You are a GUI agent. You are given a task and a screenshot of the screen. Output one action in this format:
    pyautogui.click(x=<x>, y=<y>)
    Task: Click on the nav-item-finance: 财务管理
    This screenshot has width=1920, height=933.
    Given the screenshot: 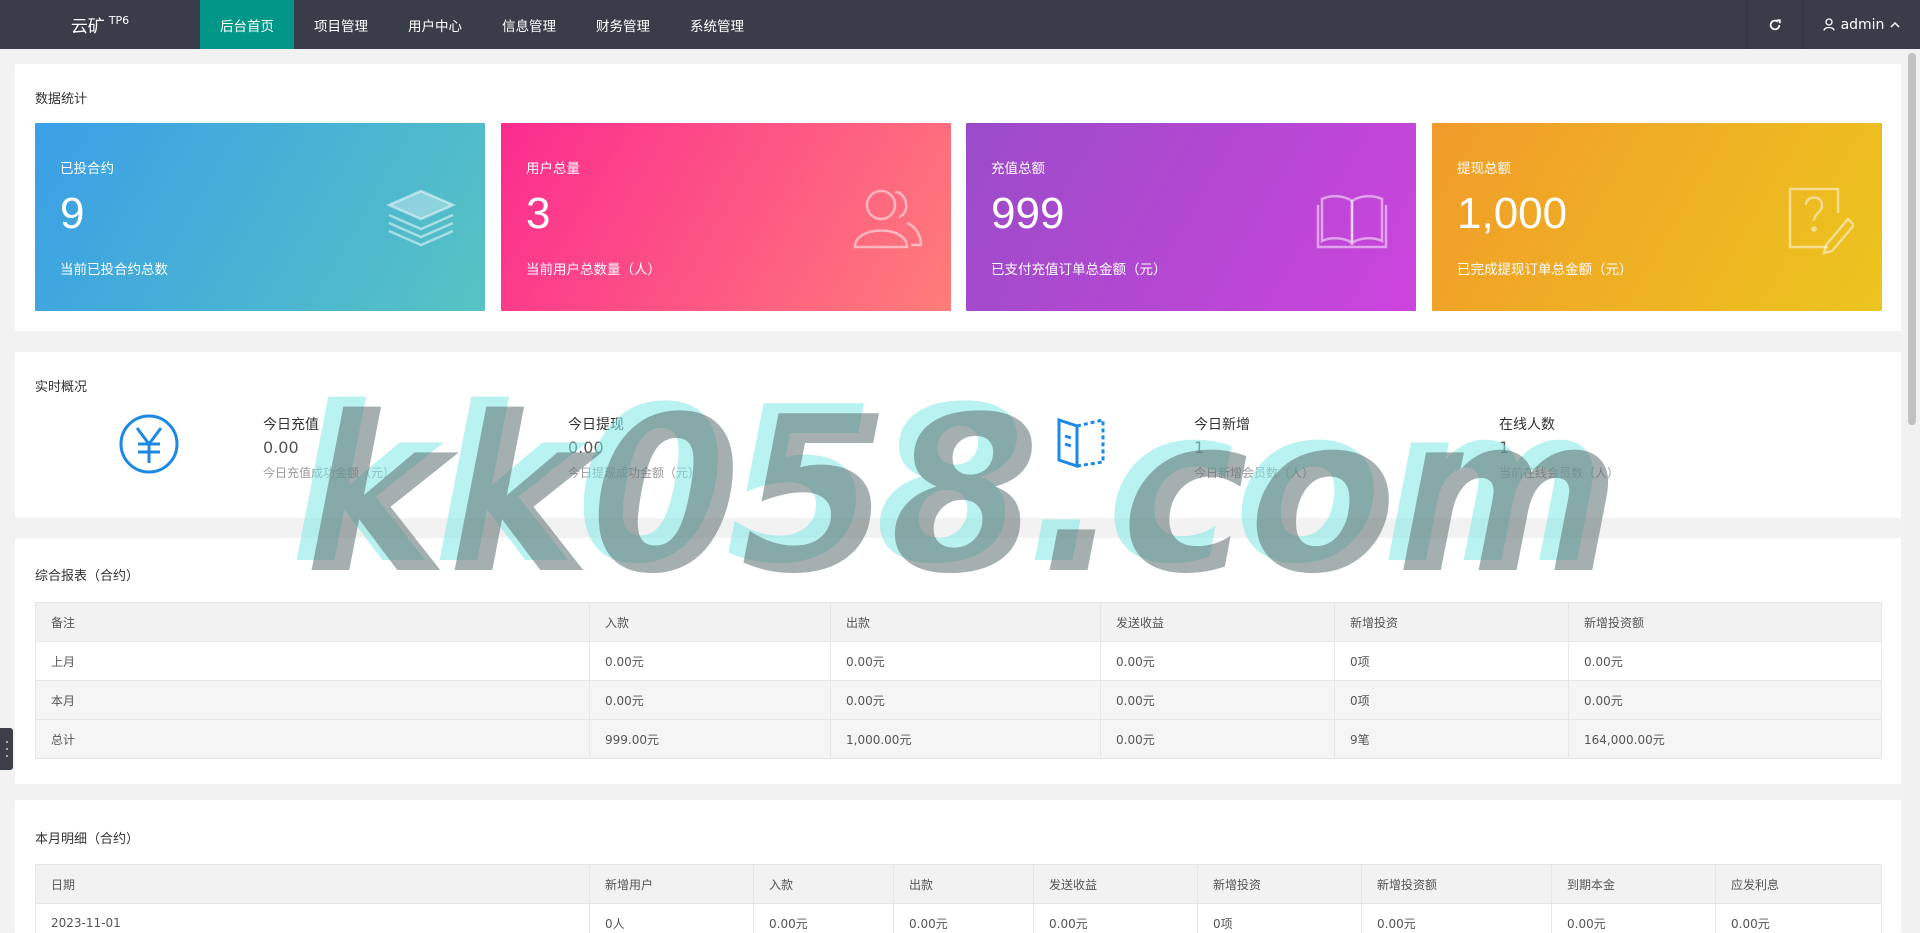 What is the action you would take?
    pyautogui.click(x=623, y=24)
    